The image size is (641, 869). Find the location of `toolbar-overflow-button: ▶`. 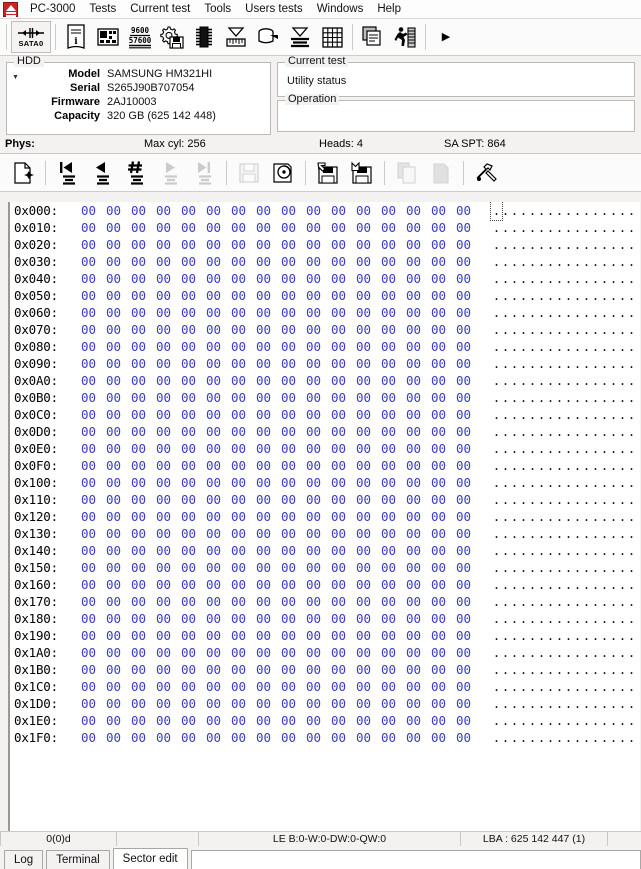

toolbar-overflow-button: ▶ is located at coordinates (446, 37).